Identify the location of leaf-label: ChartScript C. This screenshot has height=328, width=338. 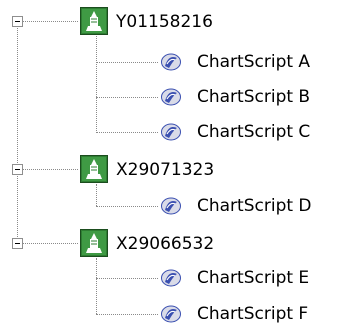
(253, 132).